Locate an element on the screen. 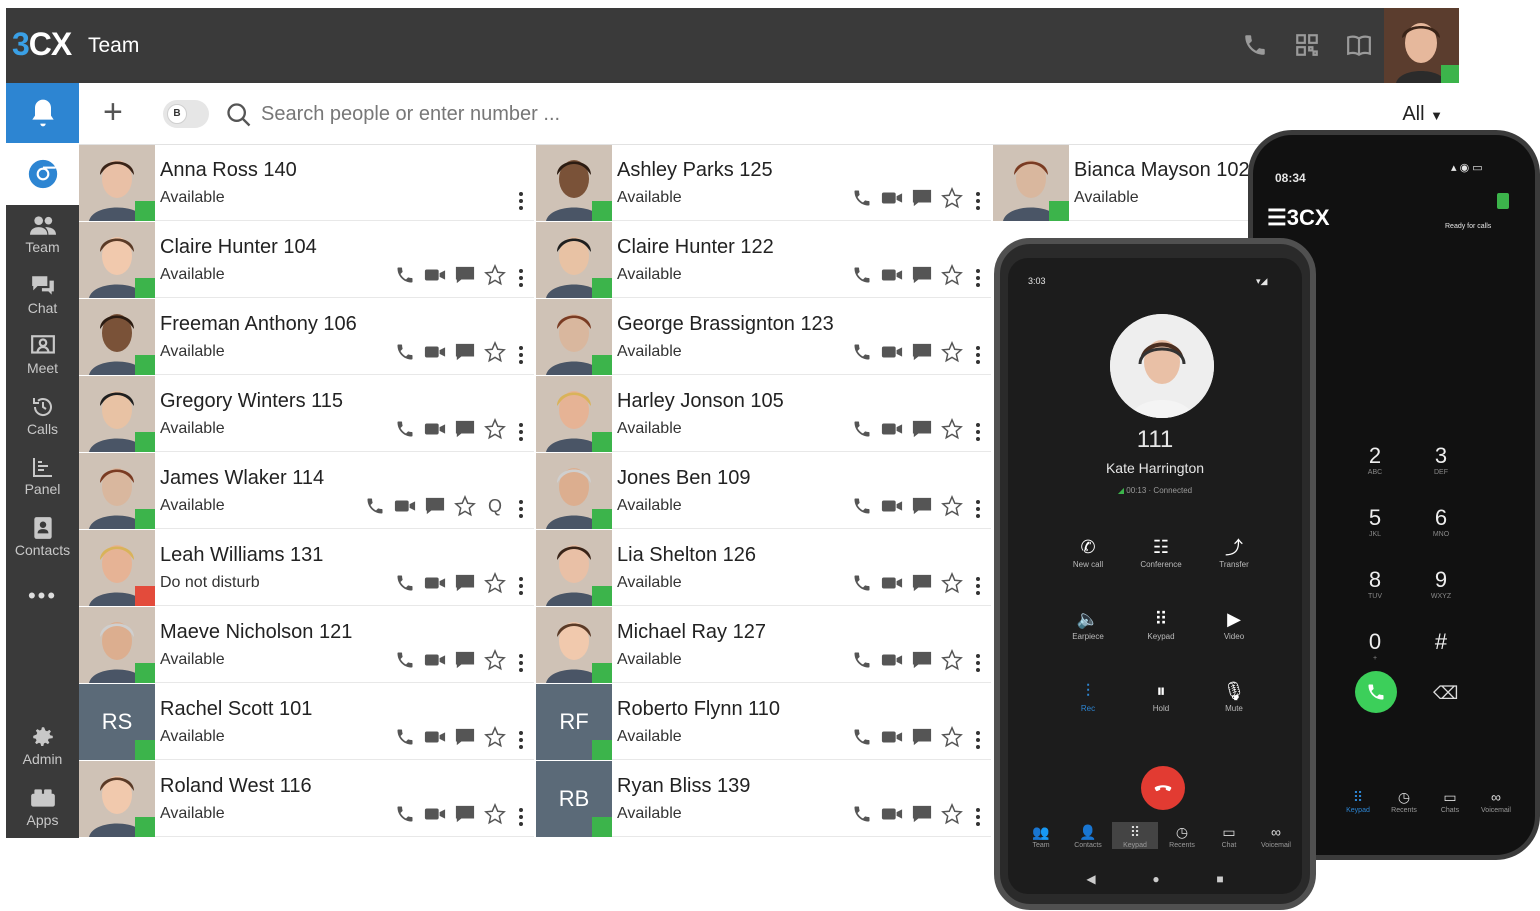 The height and width of the screenshot is (911, 1540). add-button: + is located at coordinates (113, 112).